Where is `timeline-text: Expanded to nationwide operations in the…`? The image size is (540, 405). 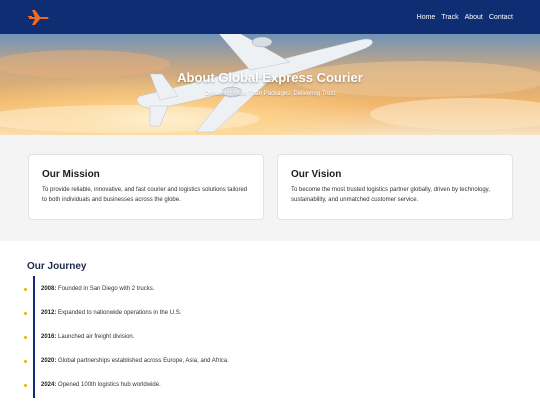
timeline-text: Expanded to nationwide operations in the… is located at coordinates (119, 313).